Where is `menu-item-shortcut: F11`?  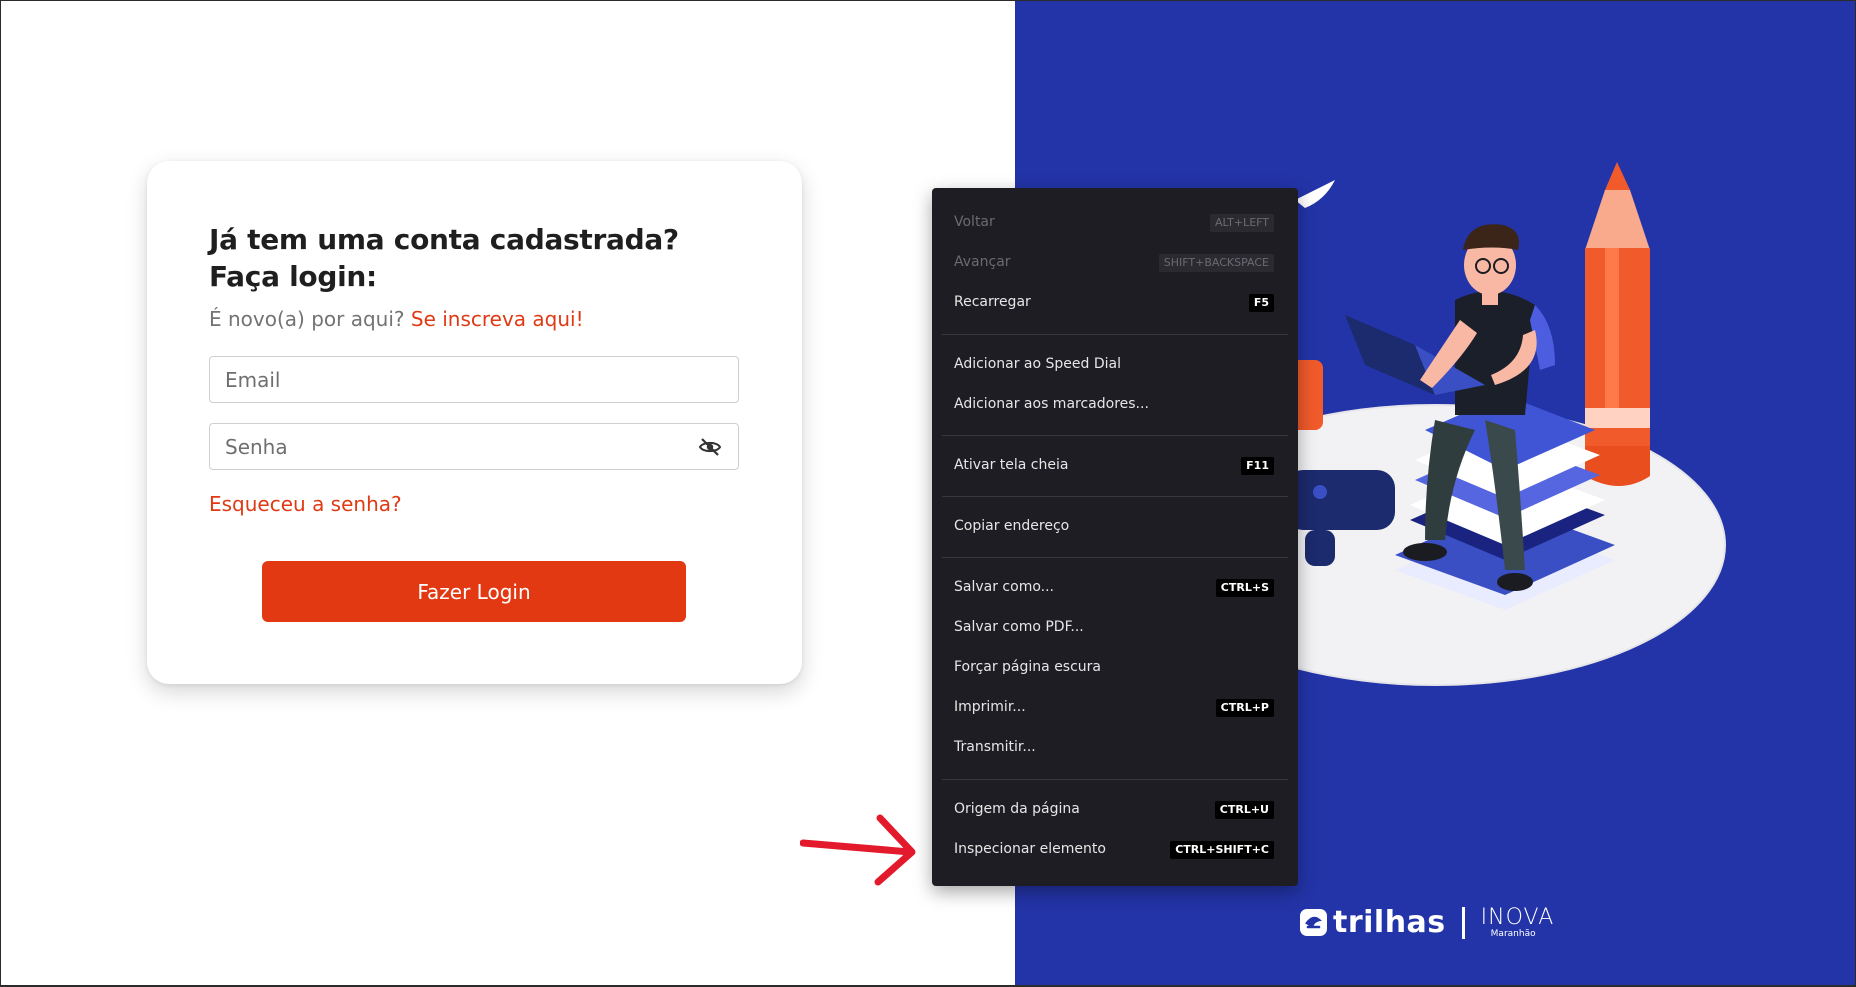 menu-item-shortcut: F11 is located at coordinates (1257, 466).